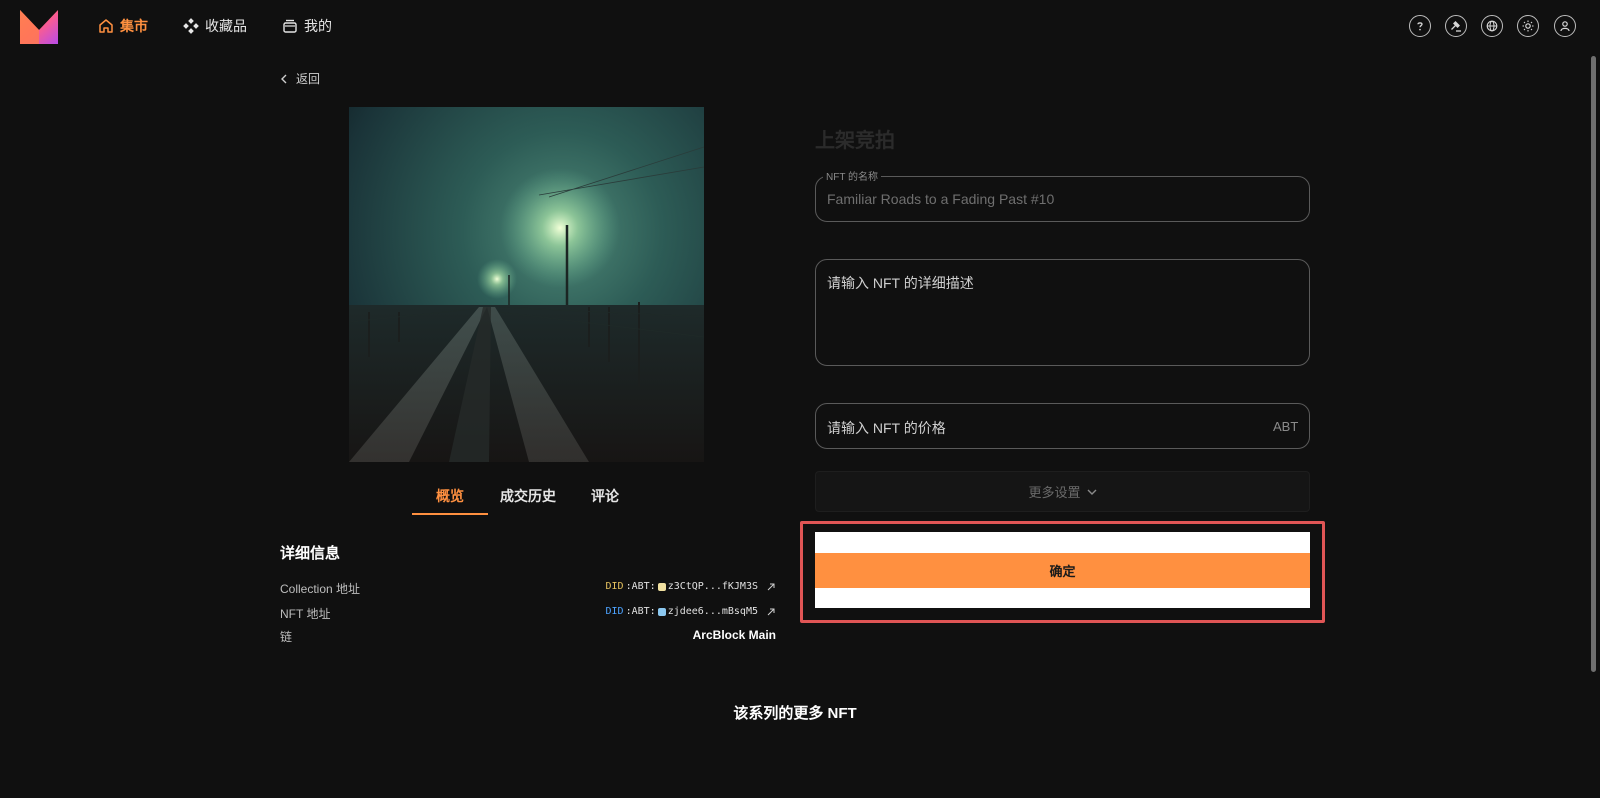 Image resolution: width=1600 pixels, height=798 pixels. I want to click on tab-trade-history: 成交历史, so click(528, 496).